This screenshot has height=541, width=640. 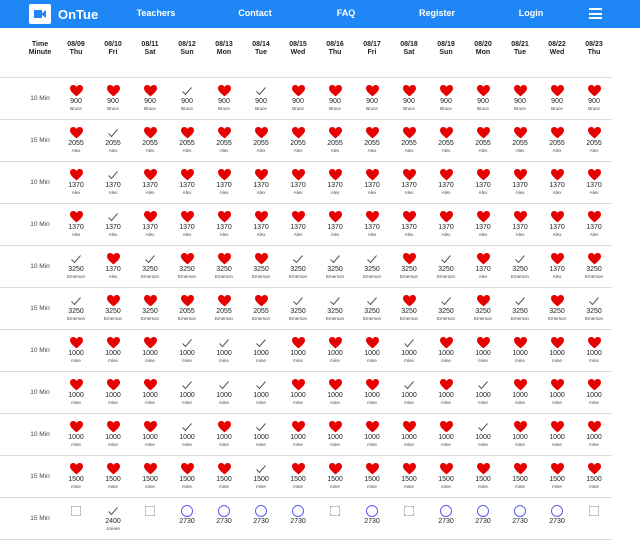 What do you see at coordinates (595, 13) in the screenshot?
I see `hamburger-menu-icon` at bounding box center [595, 13].